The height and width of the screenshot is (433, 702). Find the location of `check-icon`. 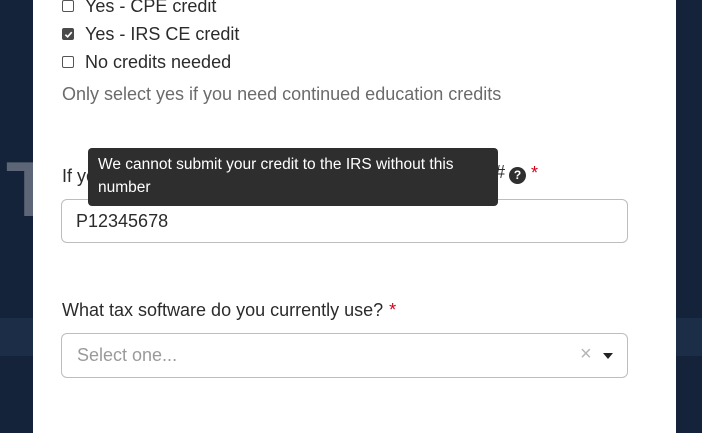

check-icon is located at coordinates (68, 34).